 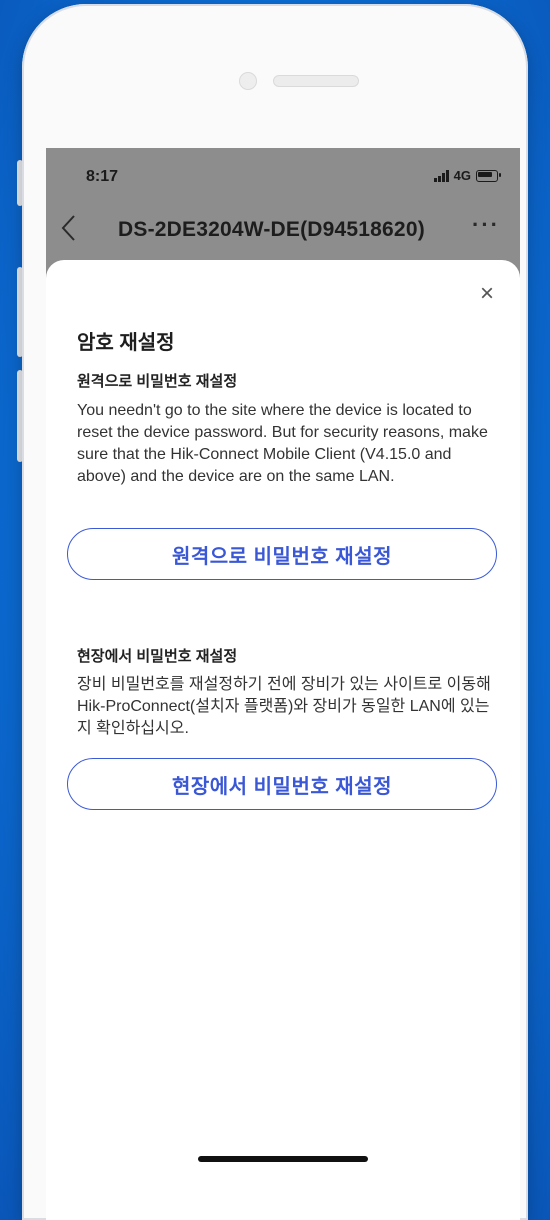 I want to click on more-dots-icon: ···, so click(x=486, y=224).